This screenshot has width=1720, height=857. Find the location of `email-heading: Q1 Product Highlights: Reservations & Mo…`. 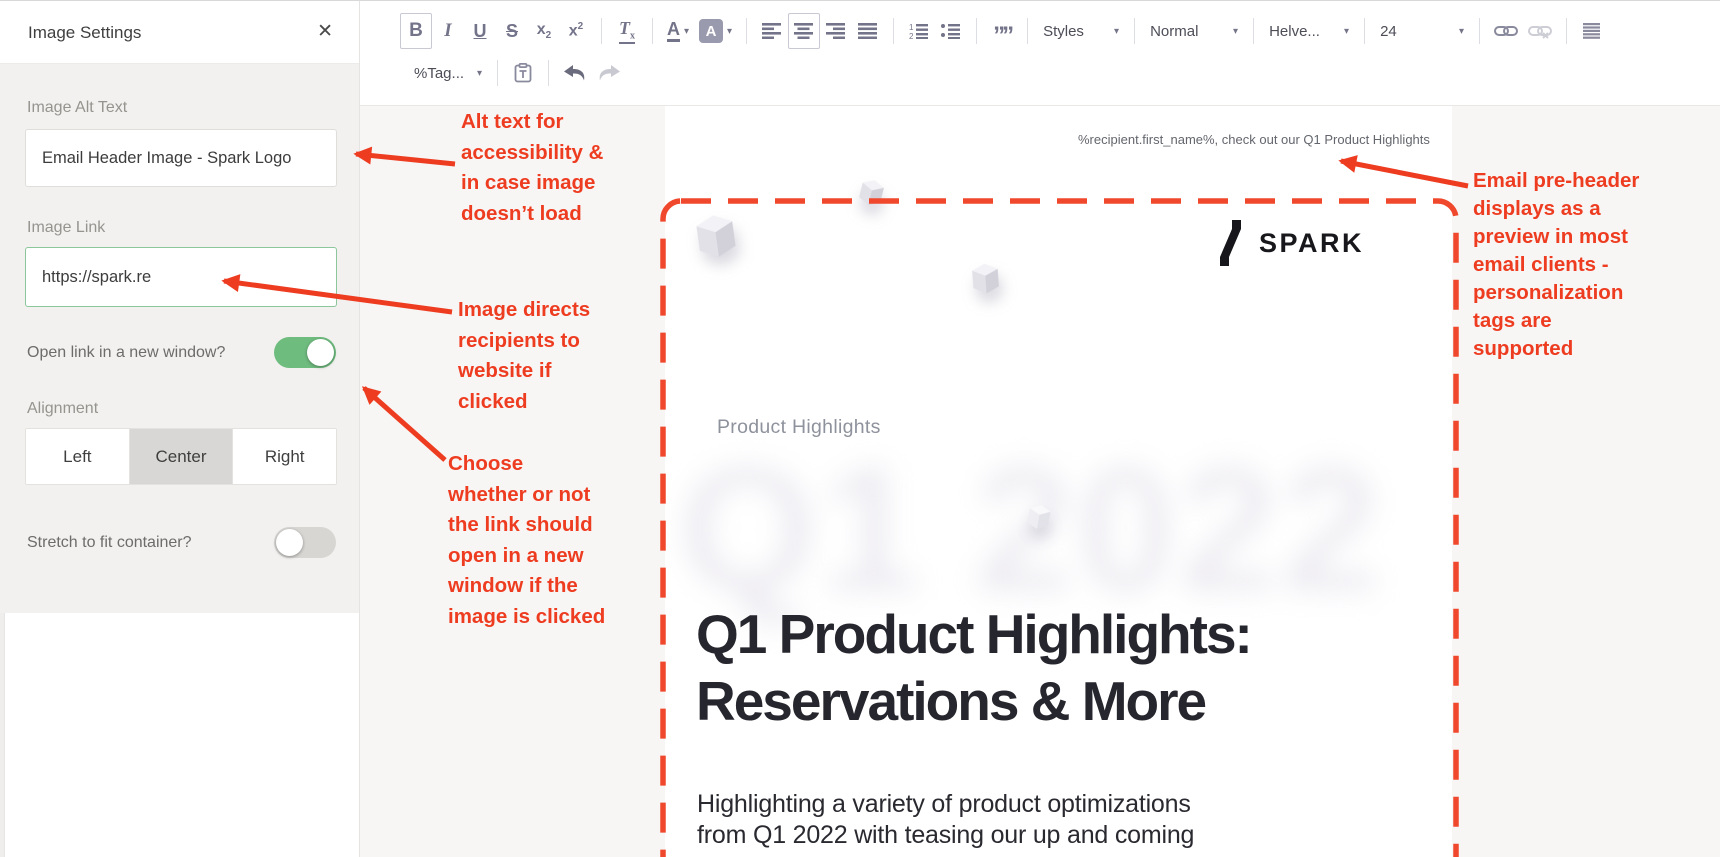

email-heading: Q1 Product Highlights: Reservations & Mo… is located at coordinates (974, 668).